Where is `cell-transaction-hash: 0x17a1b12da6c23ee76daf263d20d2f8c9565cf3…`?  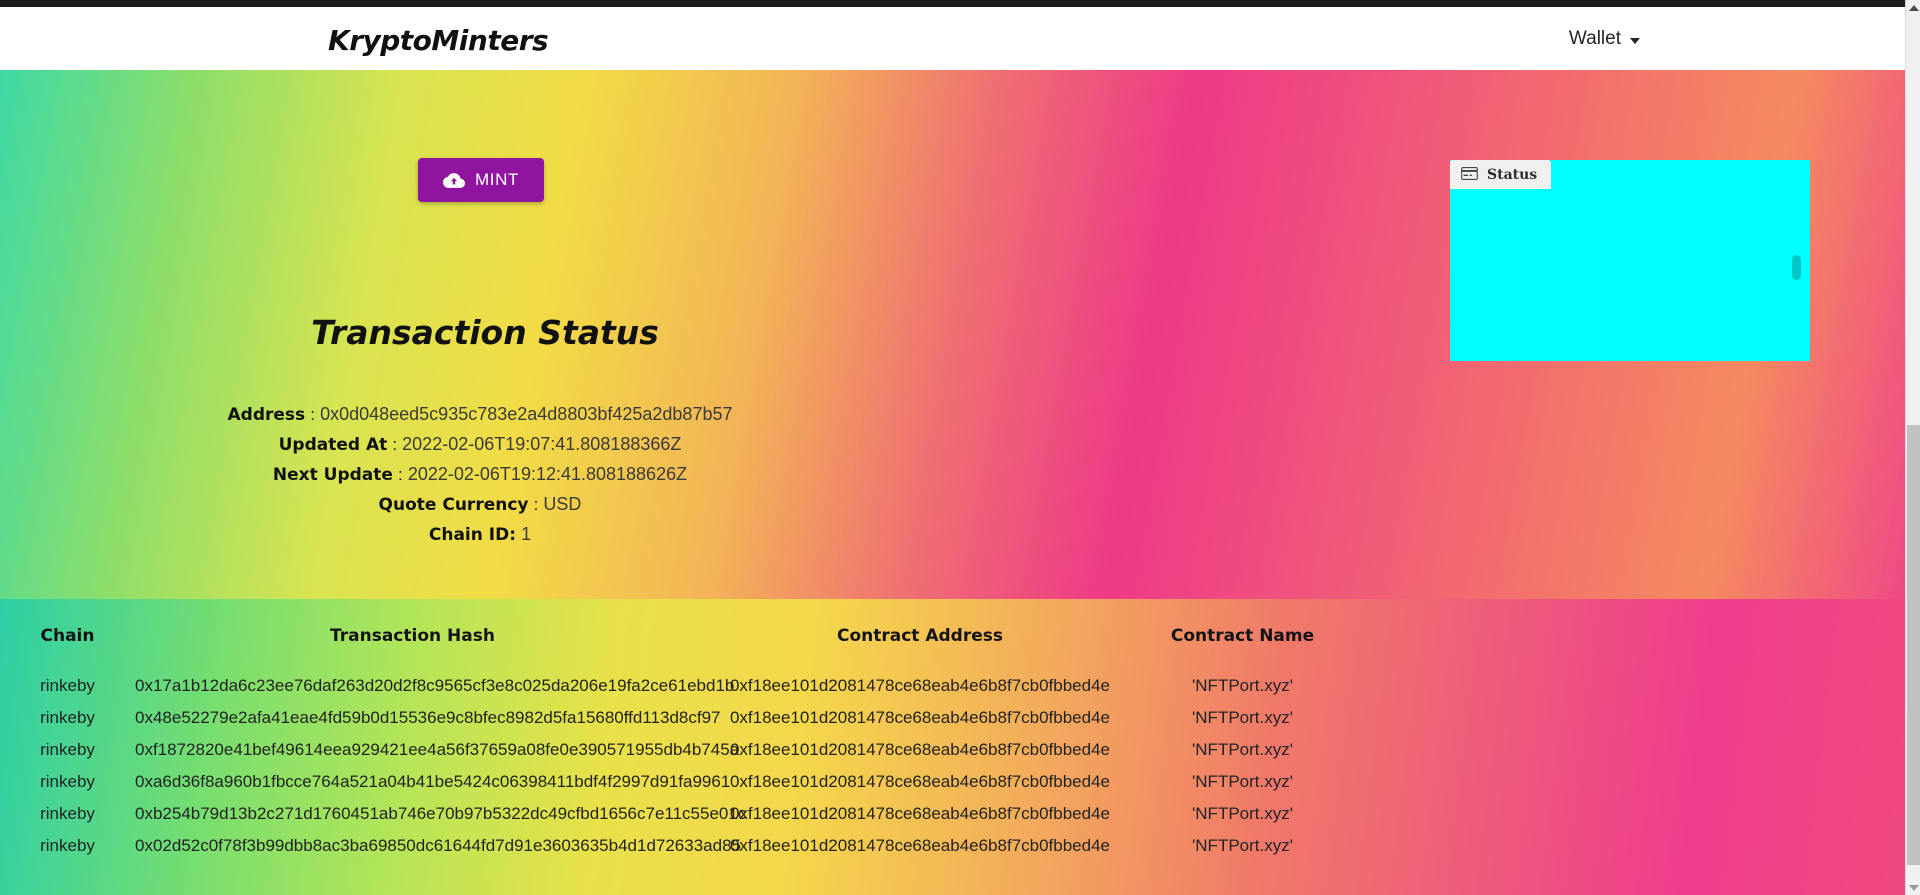 cell-transaction-hash: 0x17a1b12da6c23ee76daf263d20d2f8c9565cf3… is located at coordinates (435, 685).